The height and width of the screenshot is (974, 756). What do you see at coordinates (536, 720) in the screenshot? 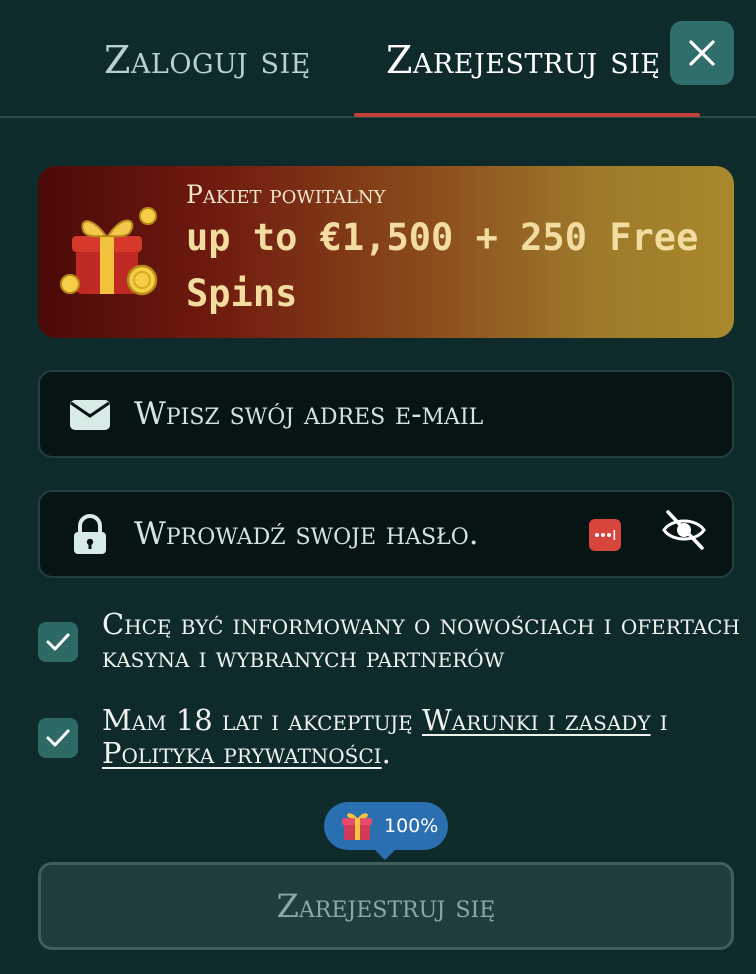
I see `terms-link: Warunki i zasady` at bounding box center [536, 720].